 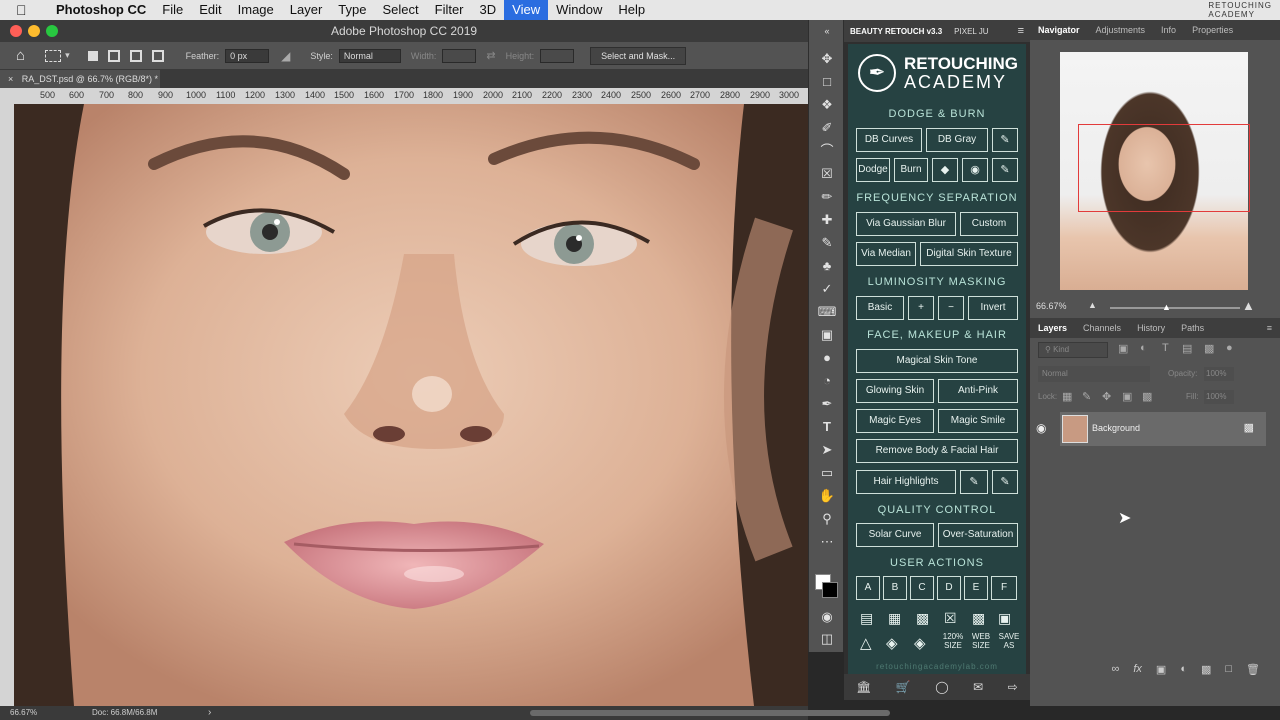 I want to click on brush-tool-icon: ✎, so click(x=827, y=243).